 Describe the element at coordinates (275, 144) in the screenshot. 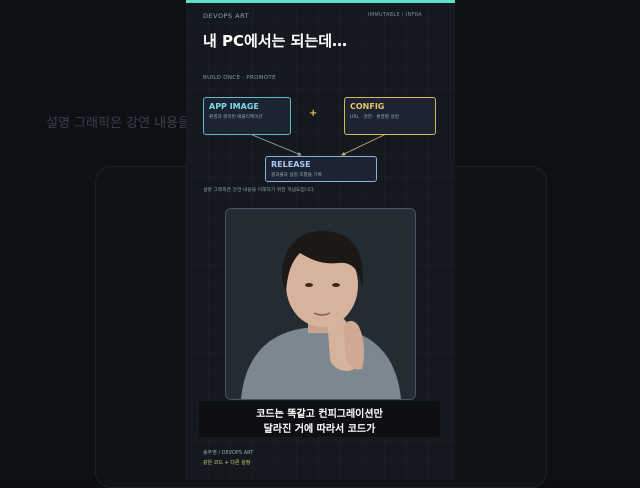

I see `arrow-app-to-release` at that location.